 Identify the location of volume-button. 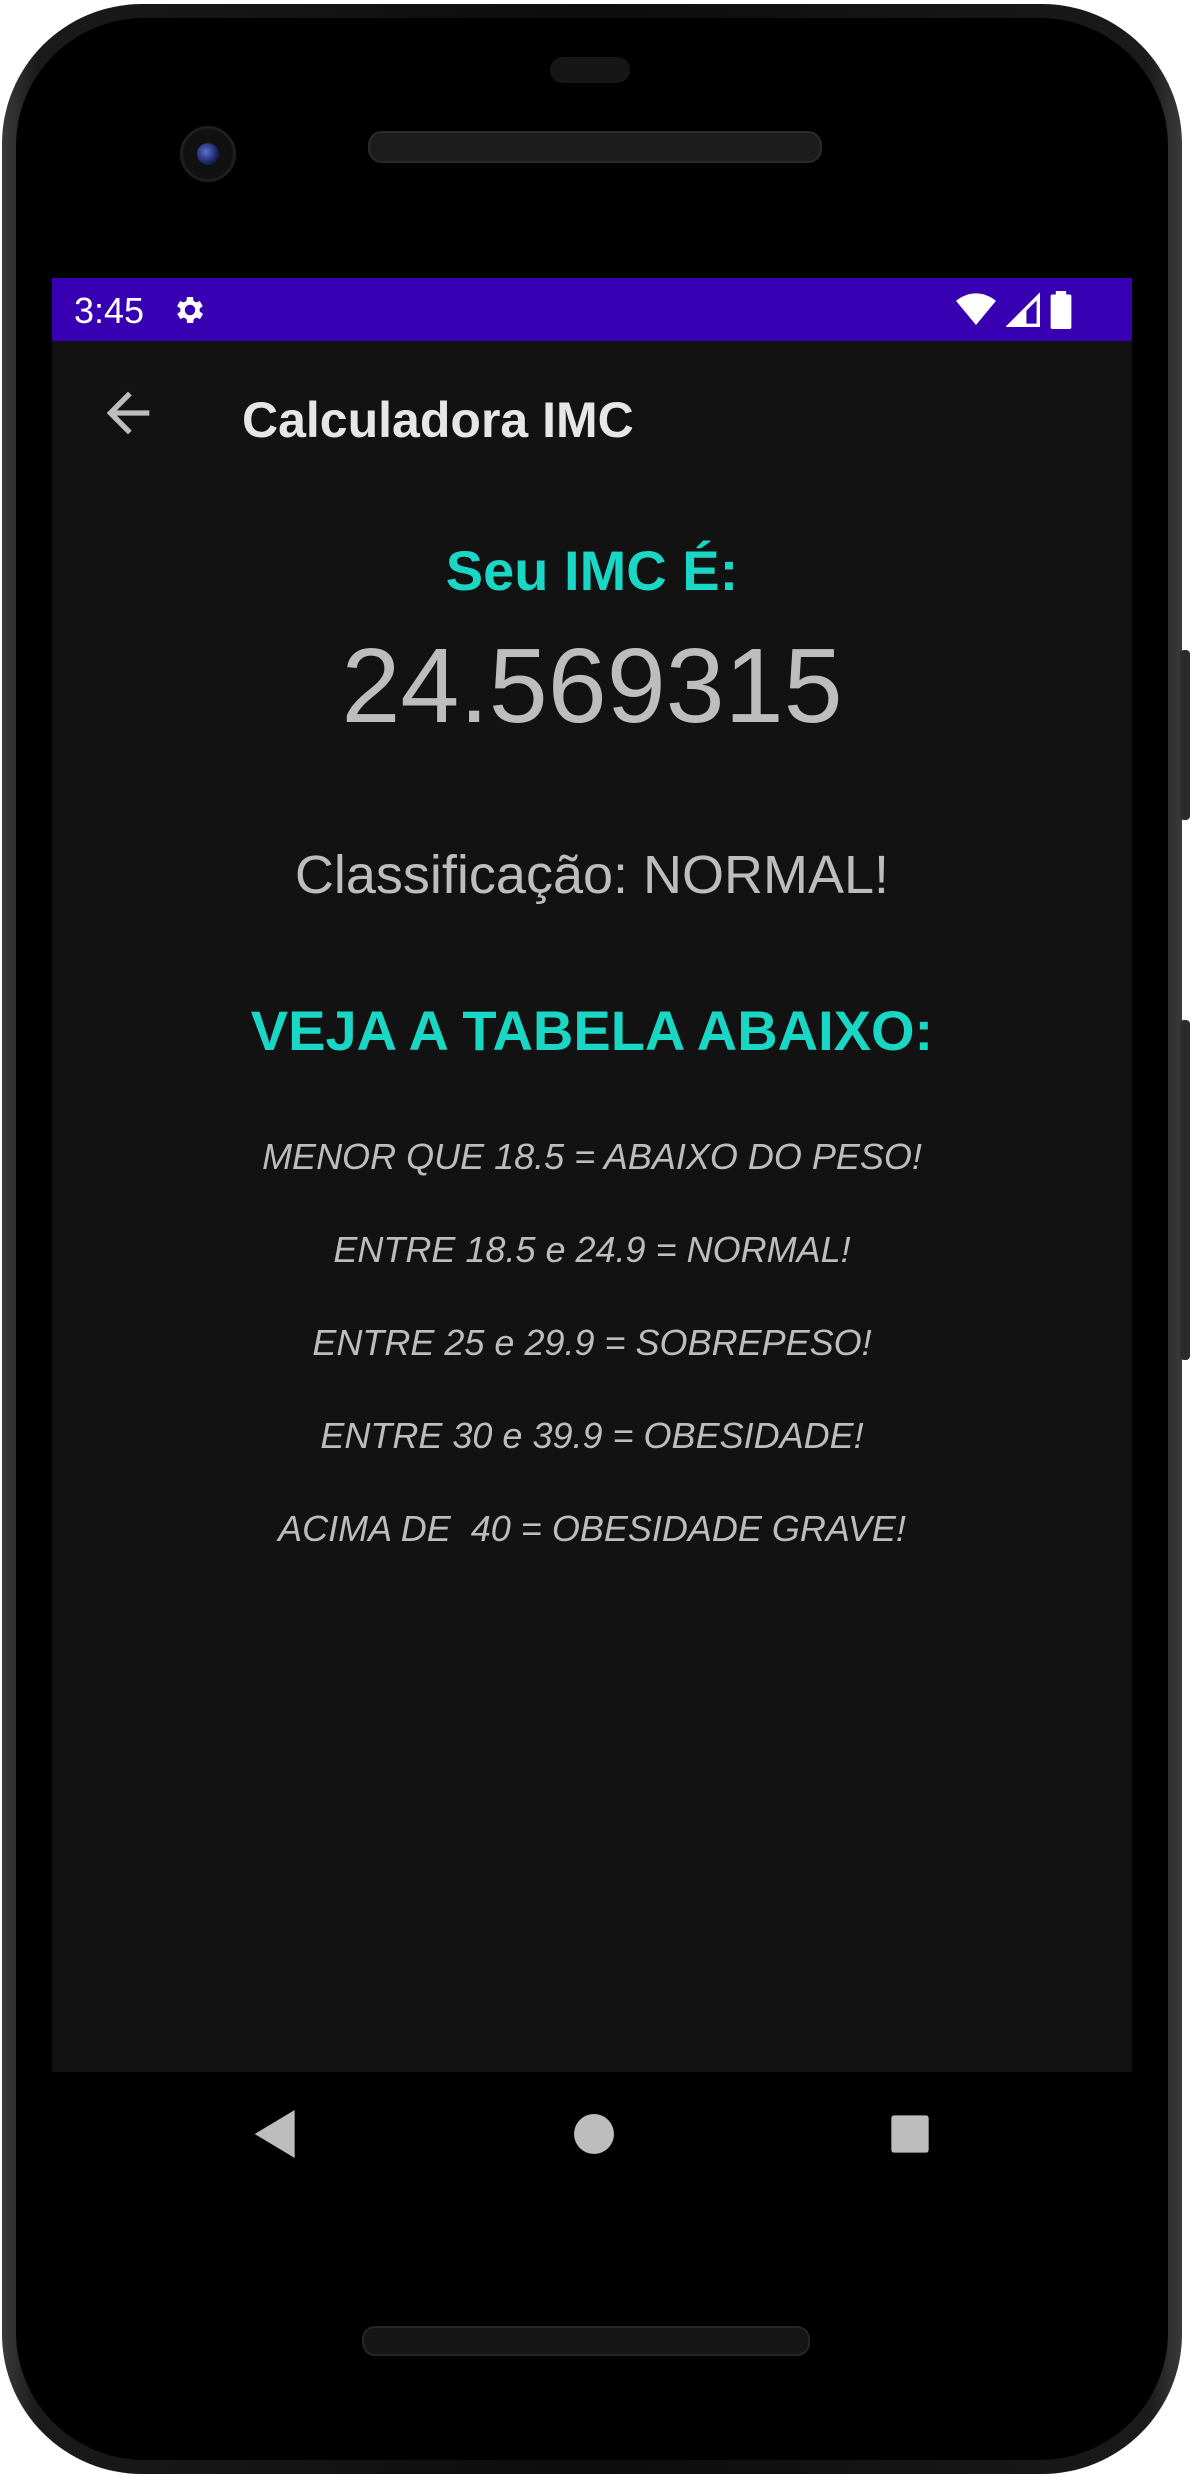
(1185, 1190).